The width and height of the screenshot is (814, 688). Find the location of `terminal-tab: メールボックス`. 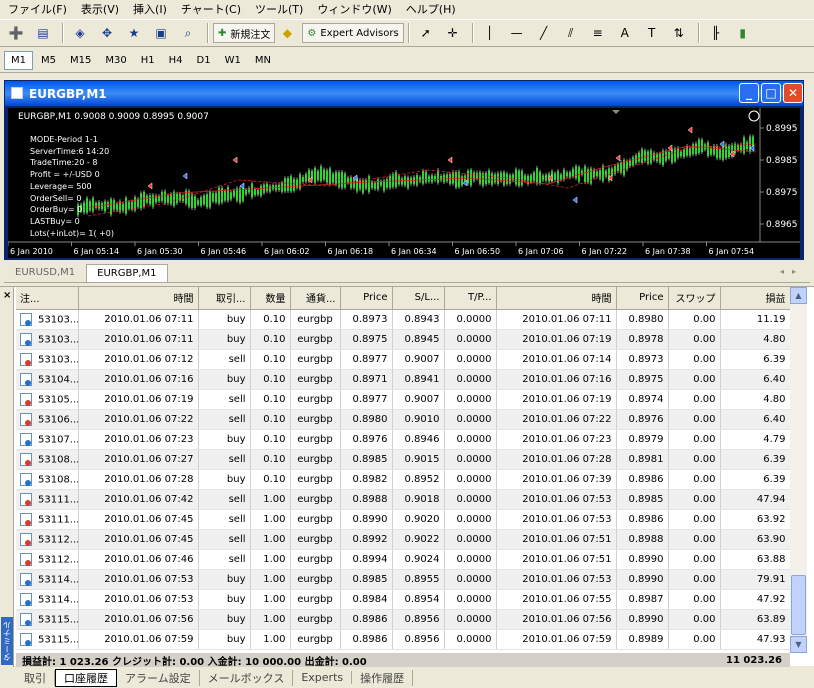

terminal-tab: メールボックス is located at coordinates (247, 677).